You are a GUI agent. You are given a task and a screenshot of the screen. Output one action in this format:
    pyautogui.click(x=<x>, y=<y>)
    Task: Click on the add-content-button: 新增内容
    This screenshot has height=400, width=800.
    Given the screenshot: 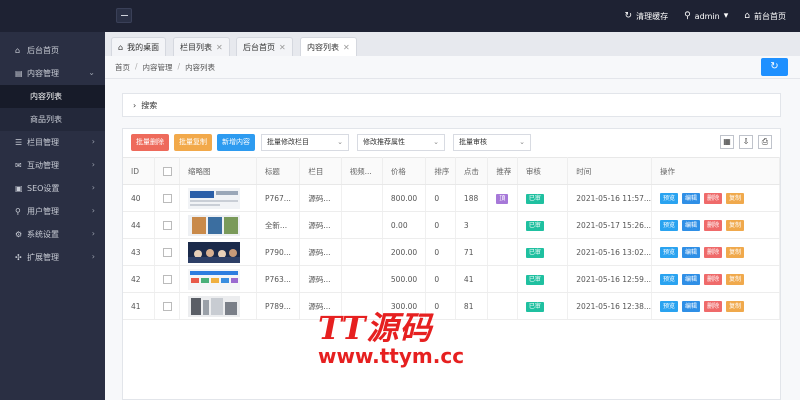 What is the action you would take?
    pyautogui.click(x=236, y=142)
    